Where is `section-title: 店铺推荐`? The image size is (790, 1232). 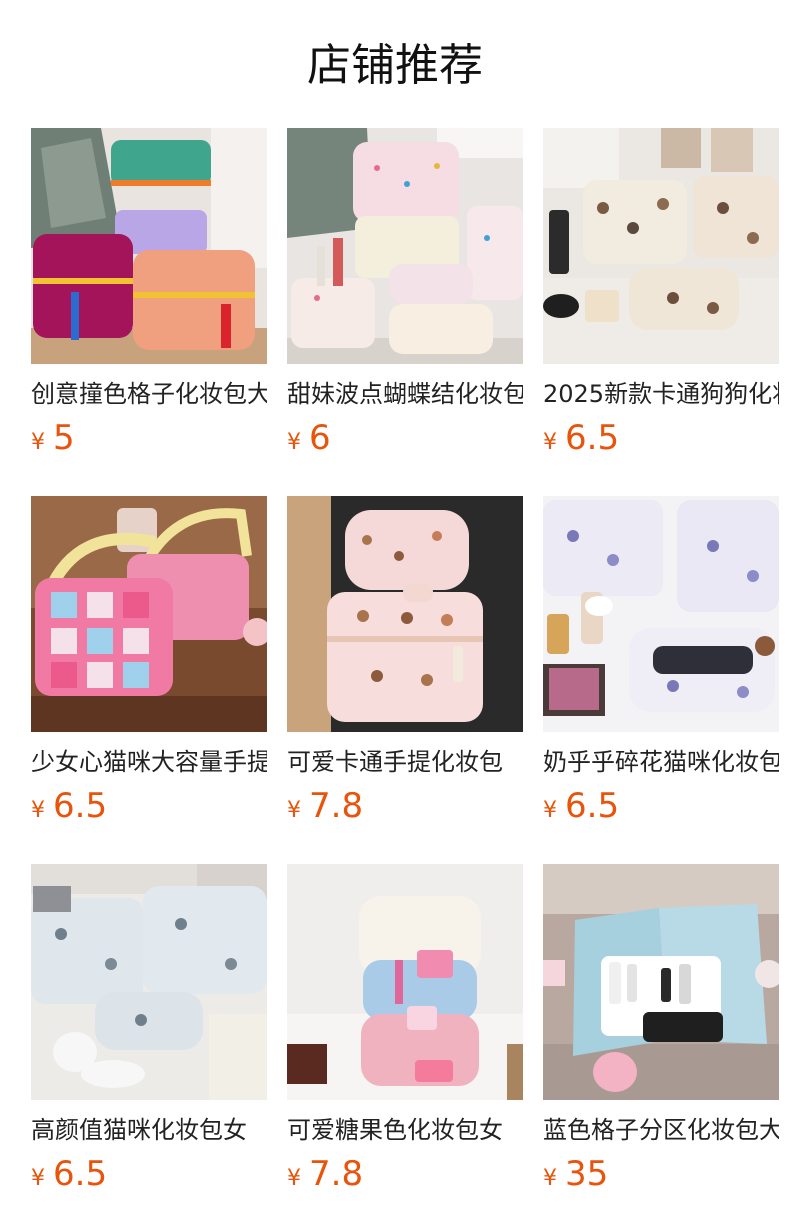
section-title: 店铺推荐 is located at coordinates (395, 65).